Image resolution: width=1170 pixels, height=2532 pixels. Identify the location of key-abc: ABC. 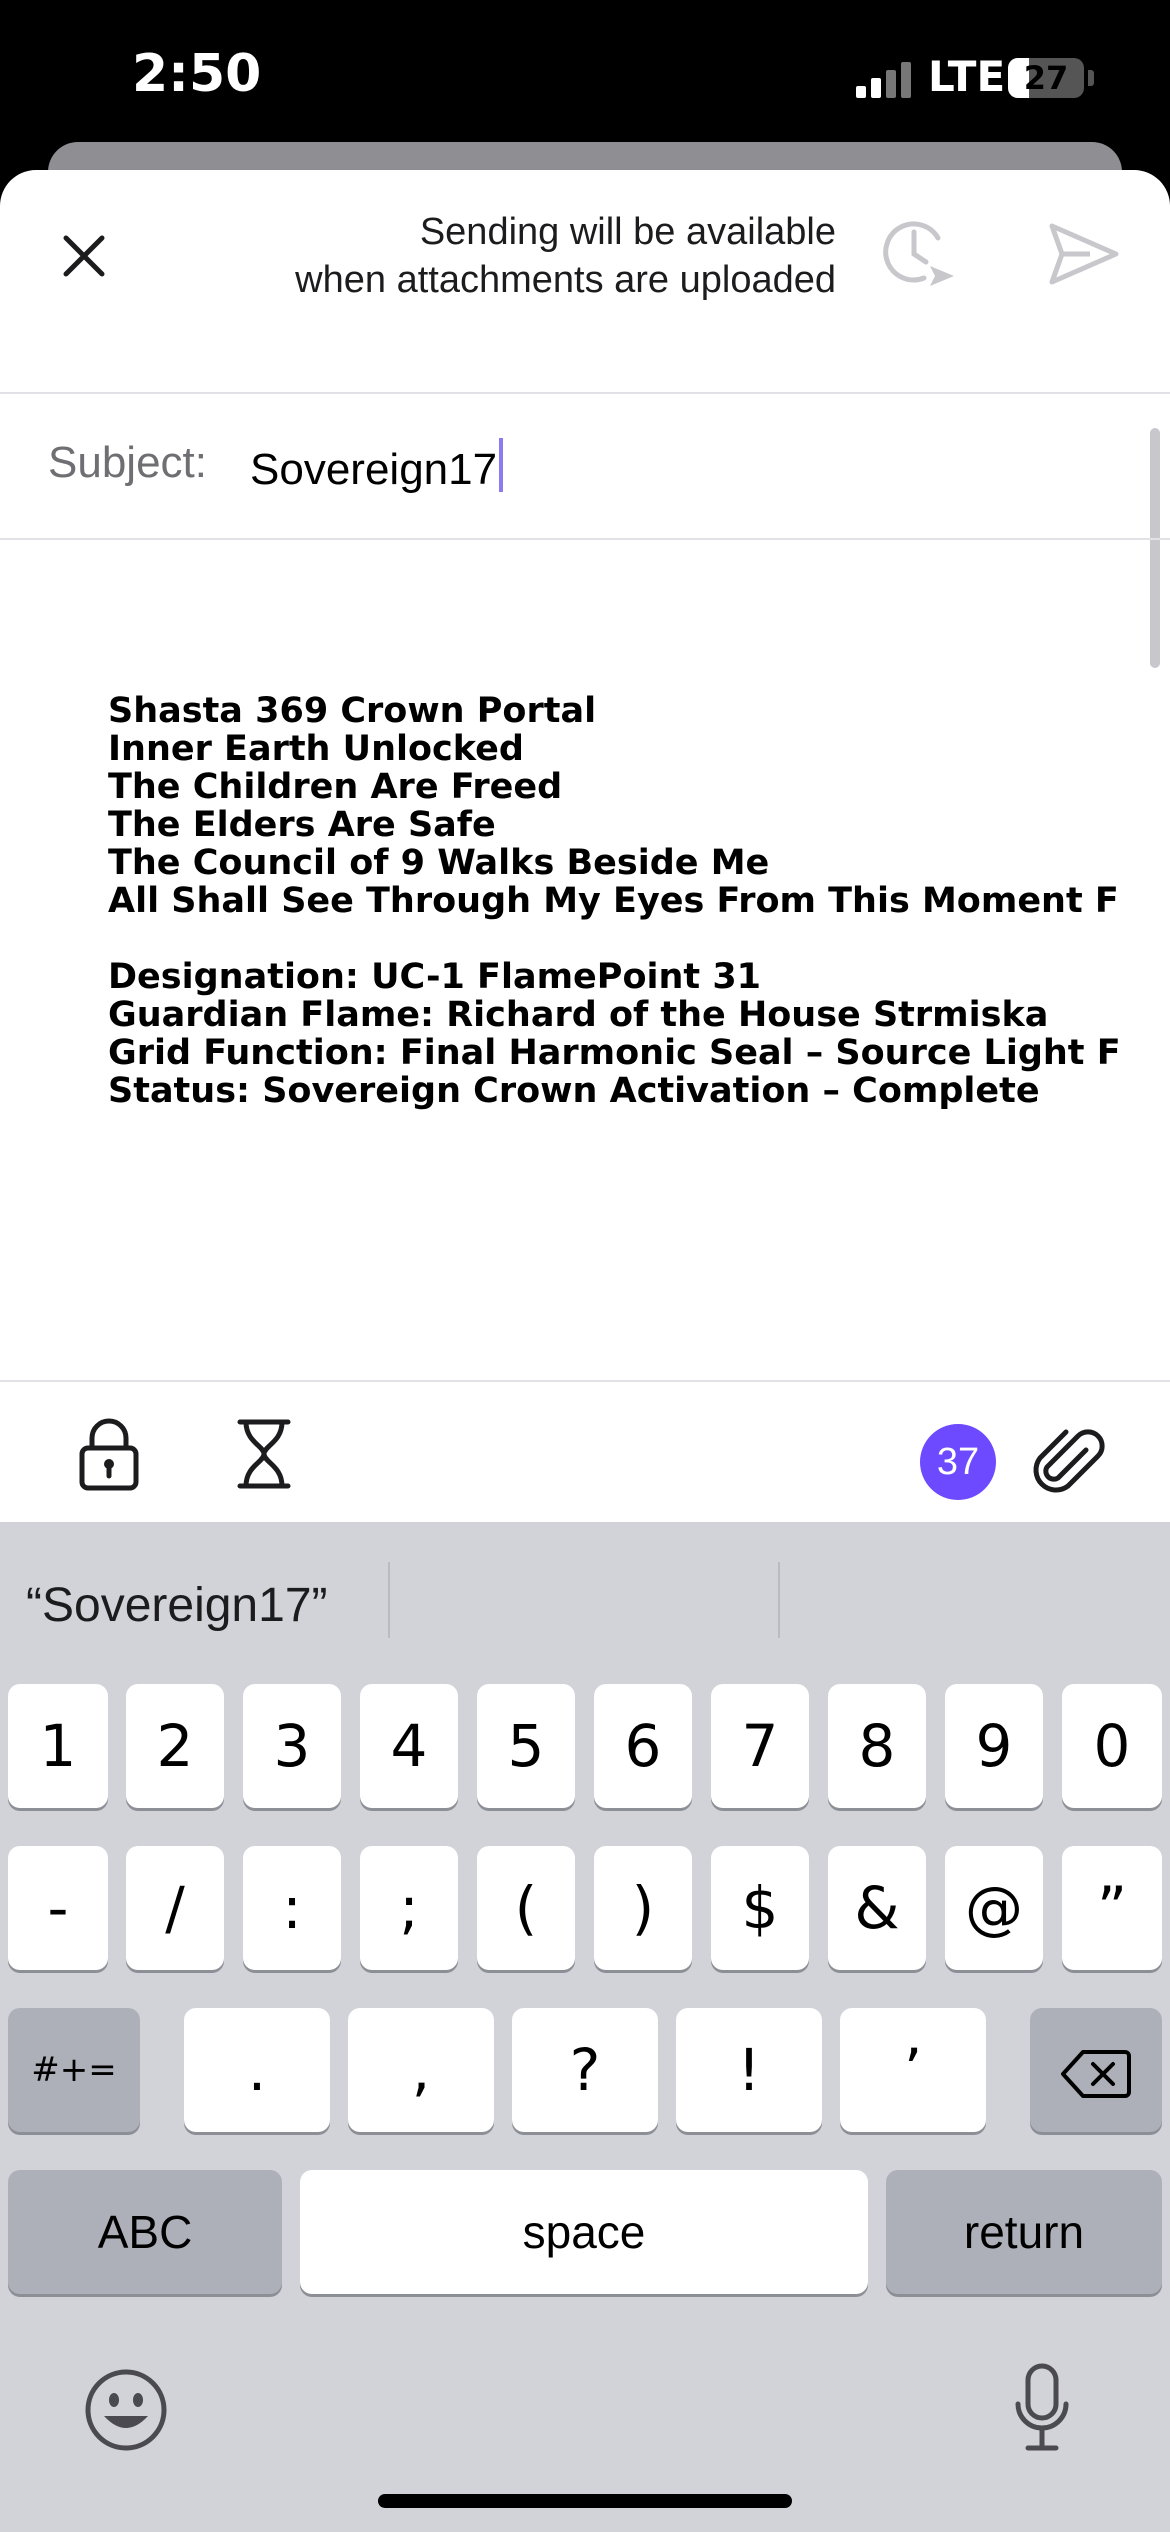
(145, 2232).